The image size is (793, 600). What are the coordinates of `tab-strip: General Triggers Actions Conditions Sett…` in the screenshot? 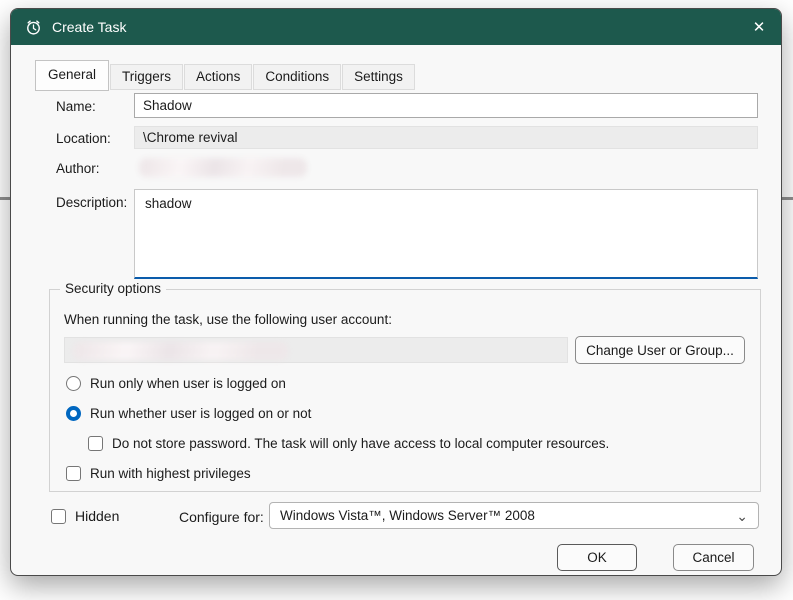 It's located at (225, 75).